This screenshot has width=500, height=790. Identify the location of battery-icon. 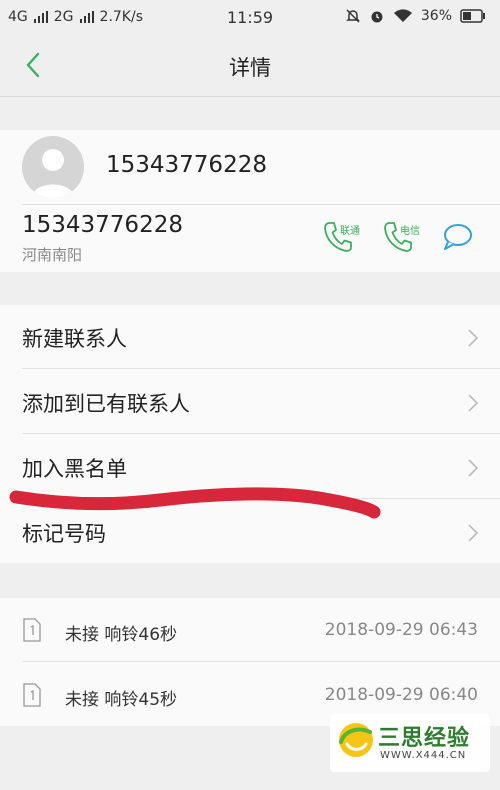
(472, 16).